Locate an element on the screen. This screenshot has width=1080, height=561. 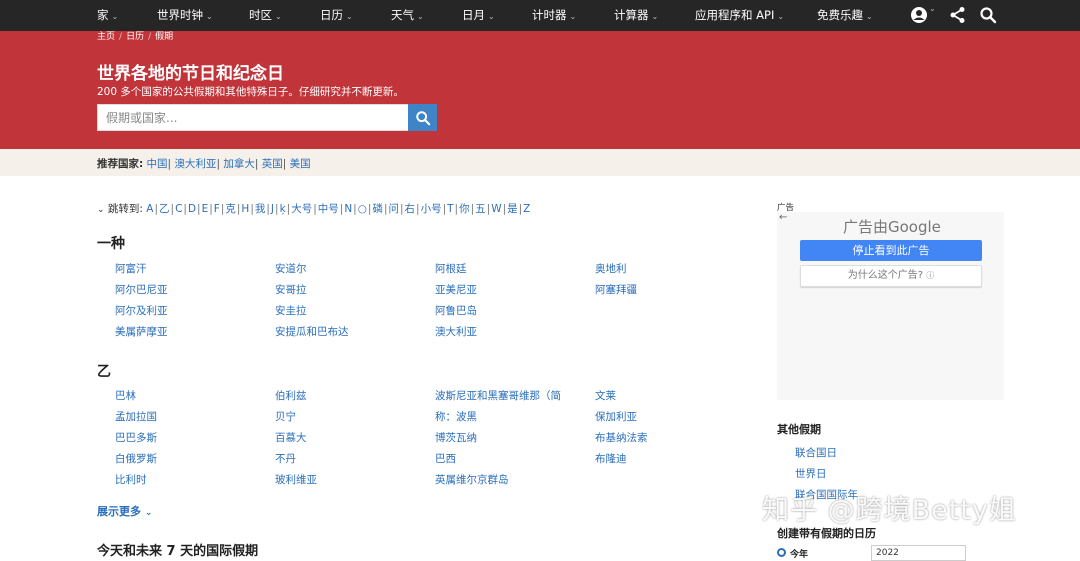
jump-letter-link: ķ is located at coordinates (283, 209).